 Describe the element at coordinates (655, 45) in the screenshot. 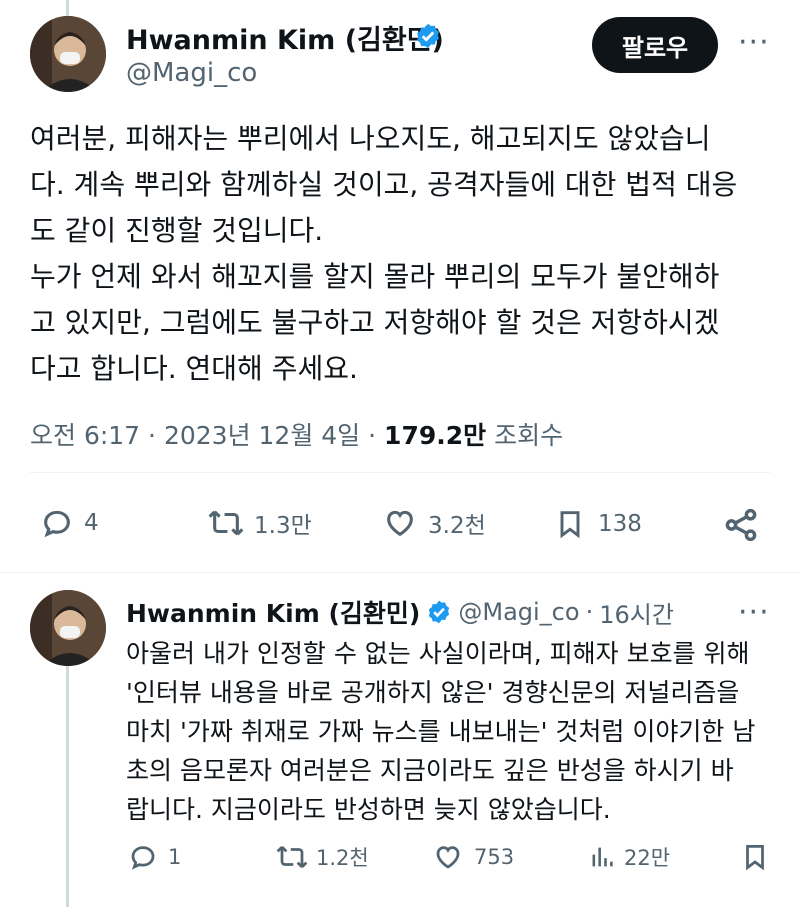

I see `follow-button: 팔로우` at that location.